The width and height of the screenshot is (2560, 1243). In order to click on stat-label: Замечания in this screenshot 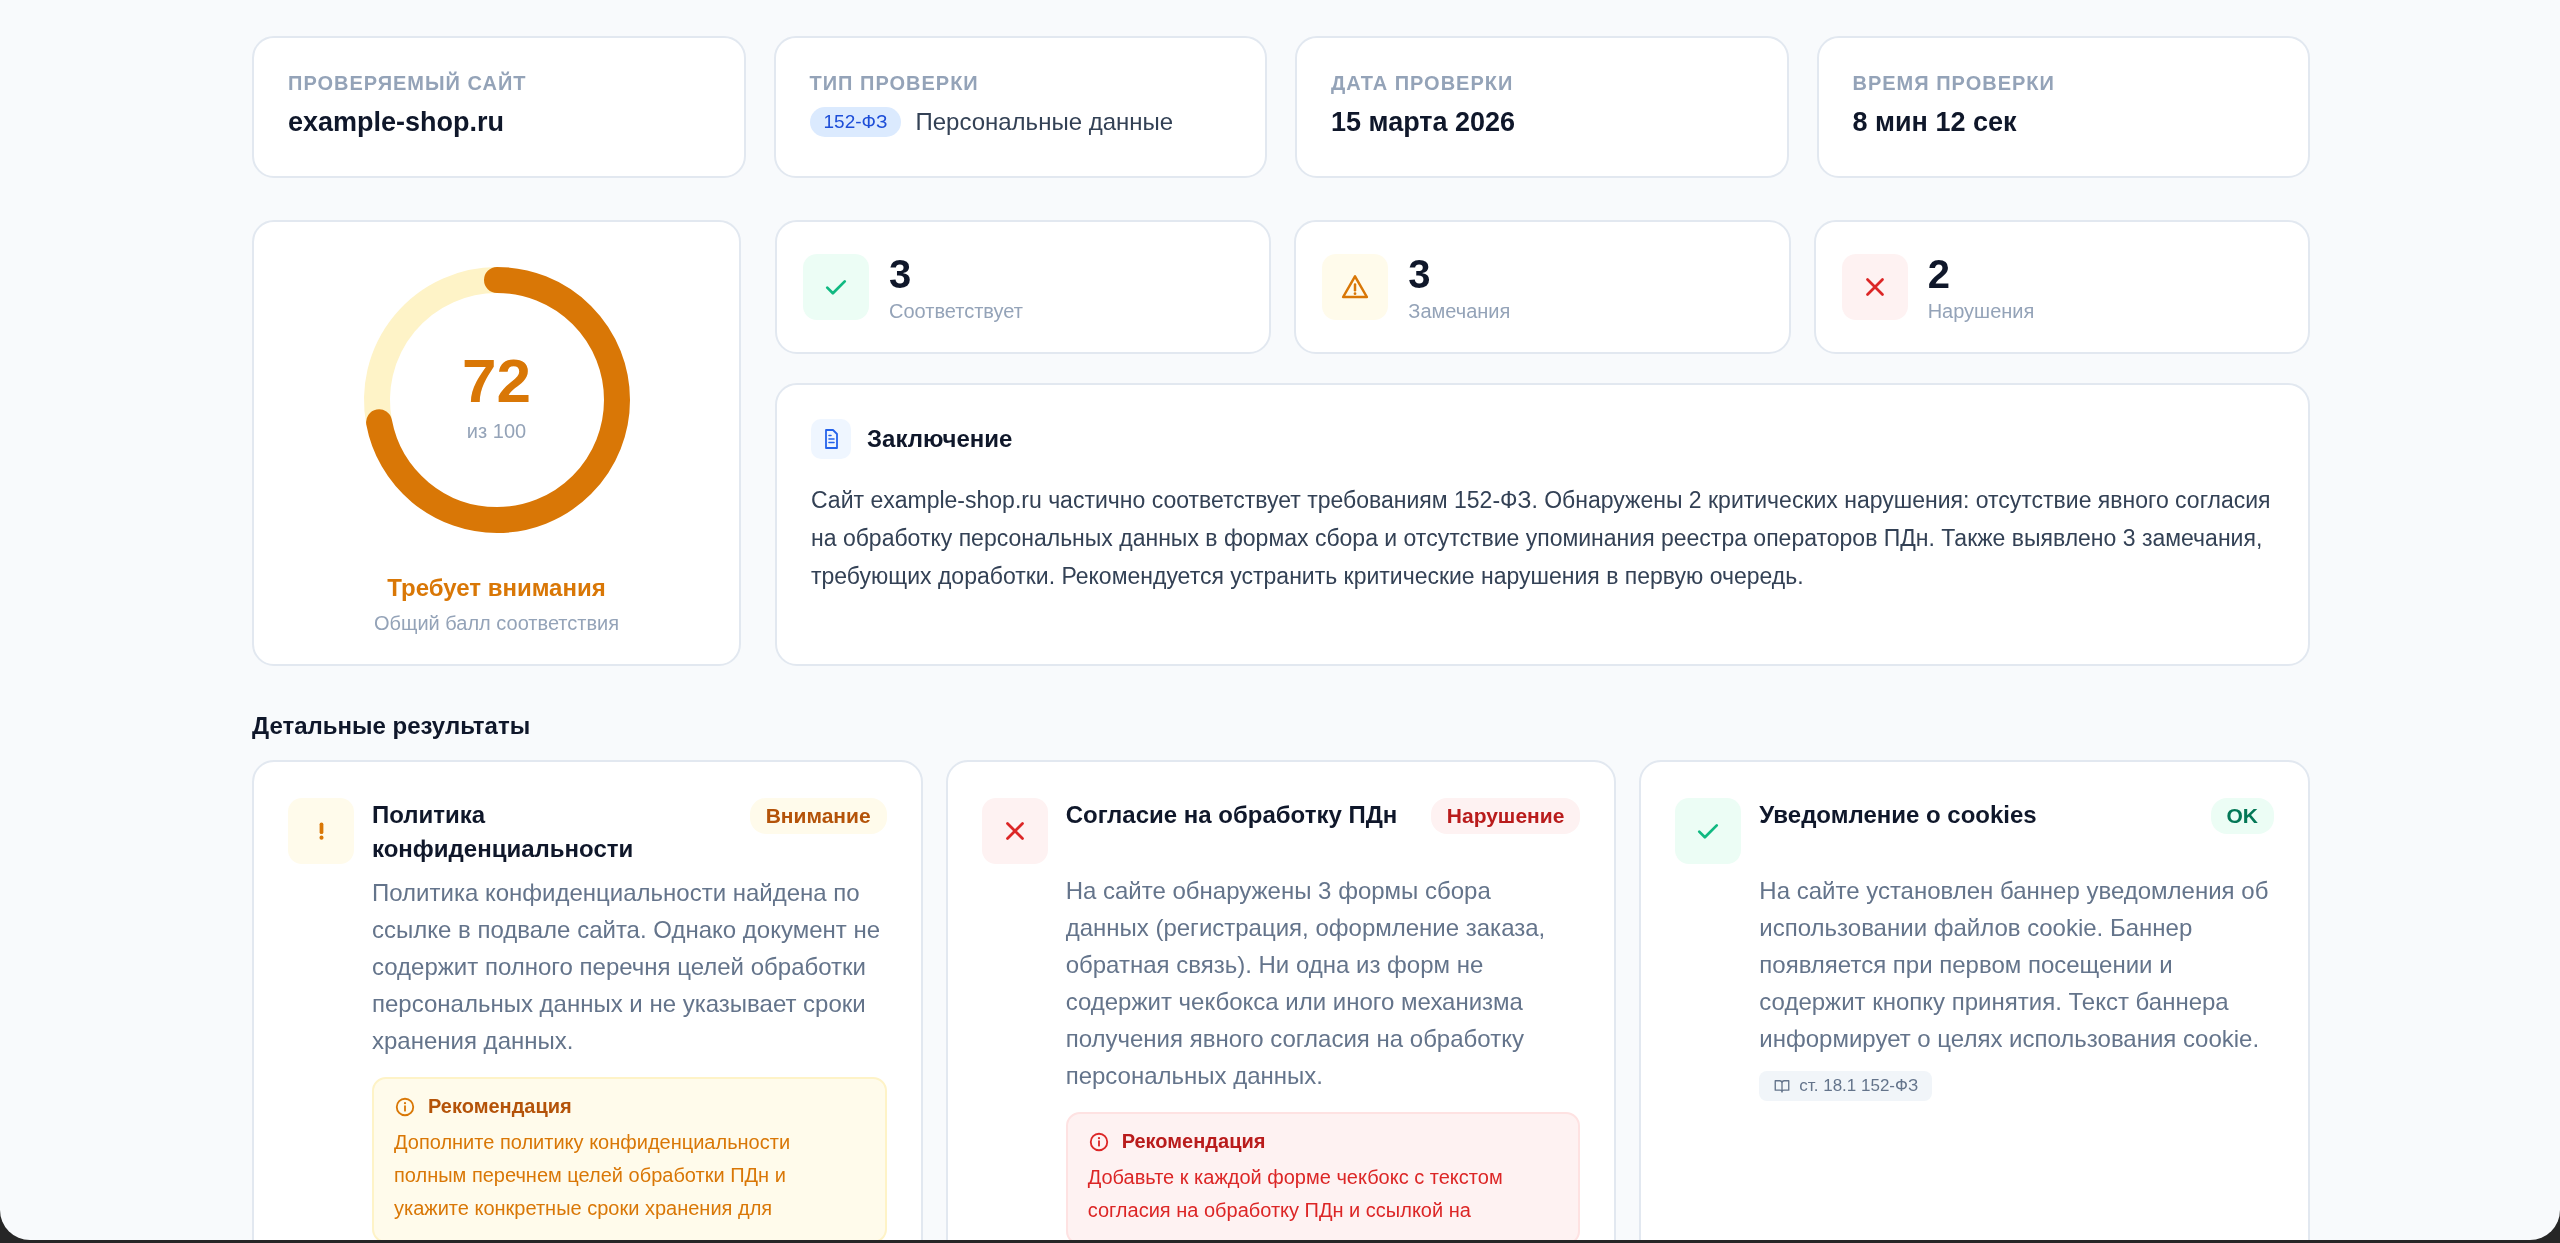, I will do `click(1459, 311)`.